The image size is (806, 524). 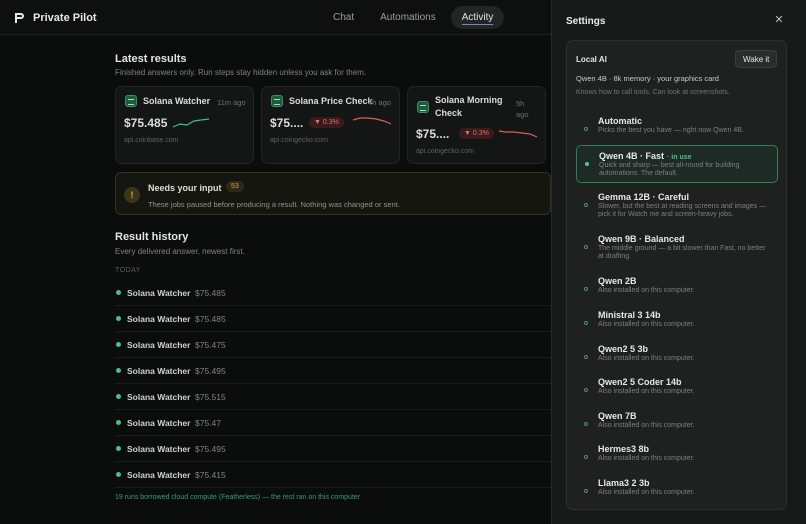 I want to click on local-ai-label: Local AI, so click(x=591, y=59).